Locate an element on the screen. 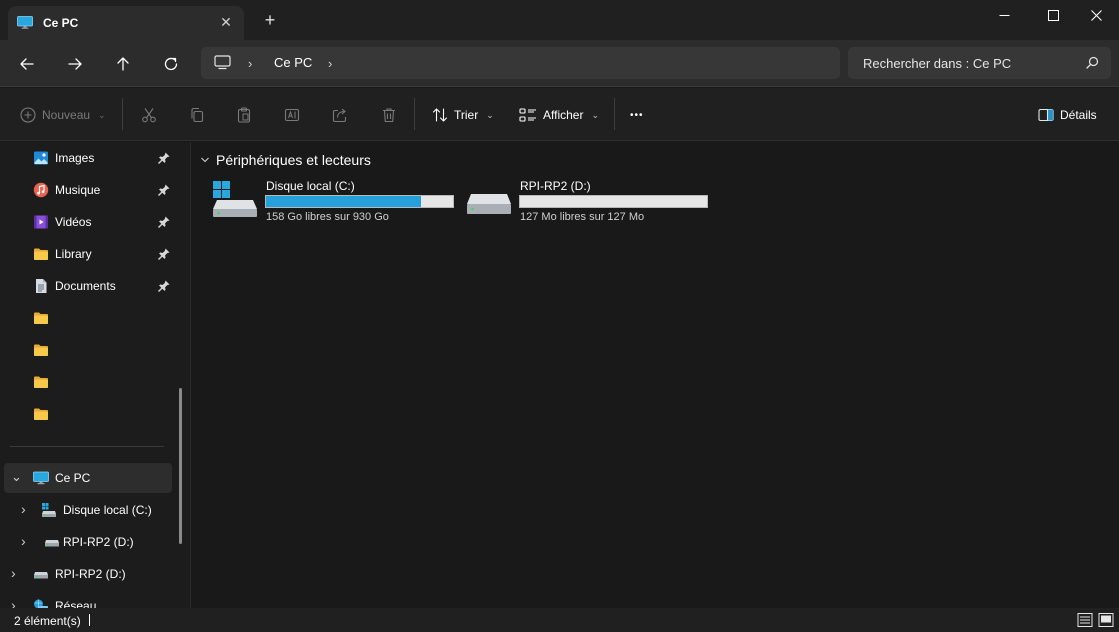 The image size is (1119, 632). close-icon is located at coordinates (1096, 15).